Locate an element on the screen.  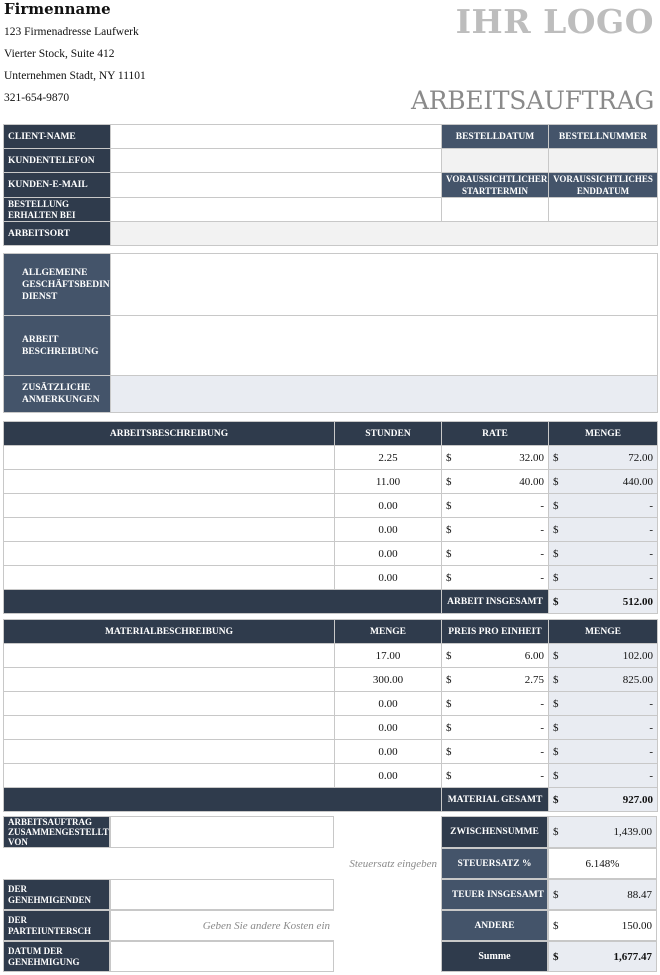
work-description-field is located at coordinates (384, 345).